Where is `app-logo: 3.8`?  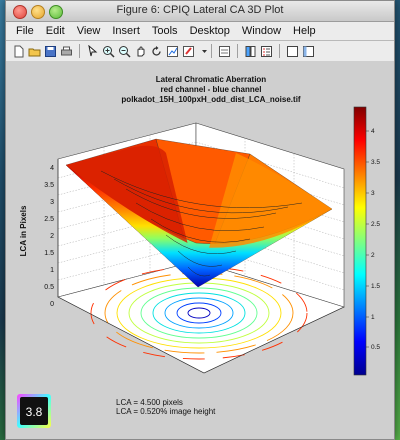 app-logo: 3.8 is located at coordinates (34, 411).